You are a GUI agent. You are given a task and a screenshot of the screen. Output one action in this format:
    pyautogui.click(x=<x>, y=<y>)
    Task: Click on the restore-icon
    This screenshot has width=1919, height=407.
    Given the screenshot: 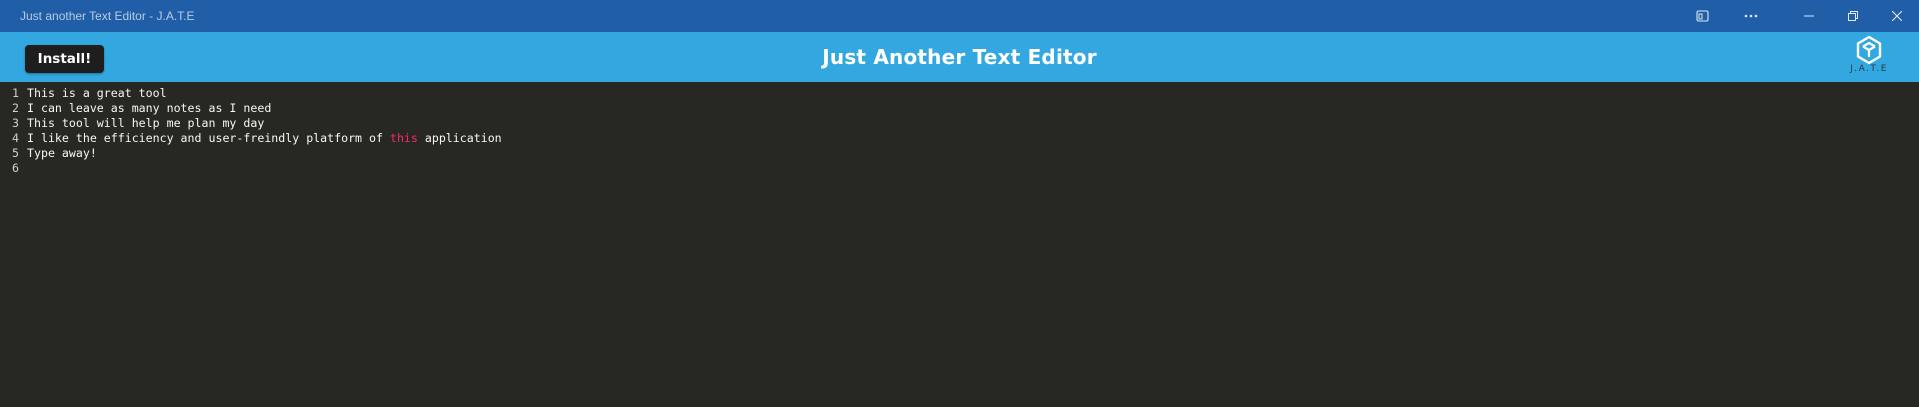 What is the action you would take?
    pyautogui.click(x=1853, y=16)
    